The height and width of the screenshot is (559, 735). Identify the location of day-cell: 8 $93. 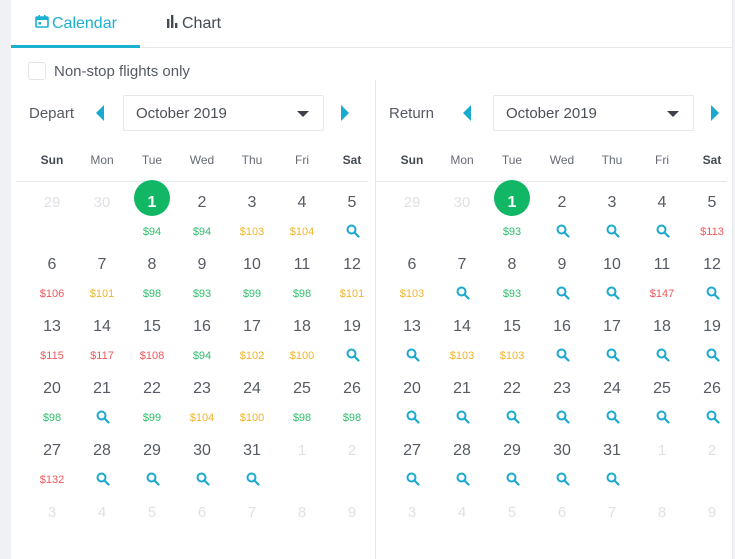
(512, 268).